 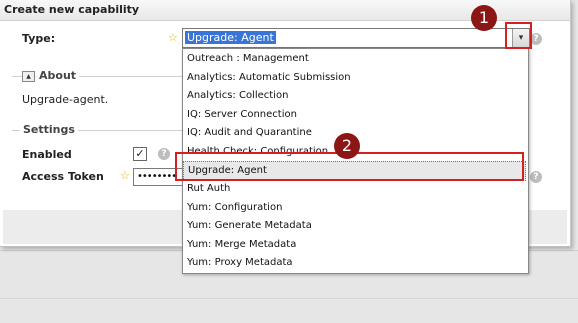 I want to click on enabled-checkbox: ✓, so click(x=140, y=154).